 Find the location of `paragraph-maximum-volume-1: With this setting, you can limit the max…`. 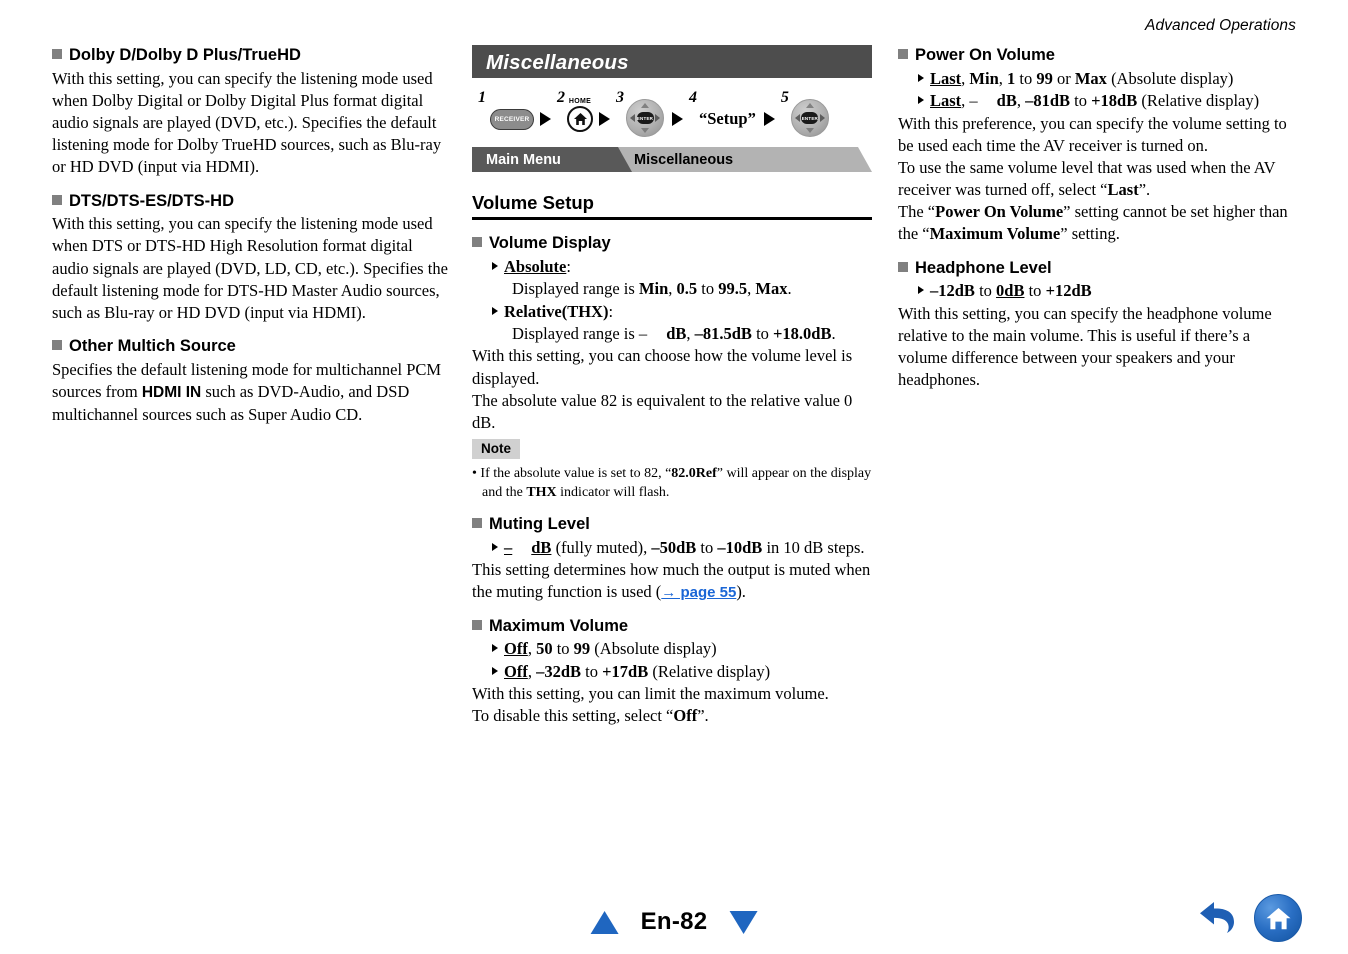

paragraph-maximum-volume-1: With this setting, you can limit the max… is located at coordinates (650, 694).